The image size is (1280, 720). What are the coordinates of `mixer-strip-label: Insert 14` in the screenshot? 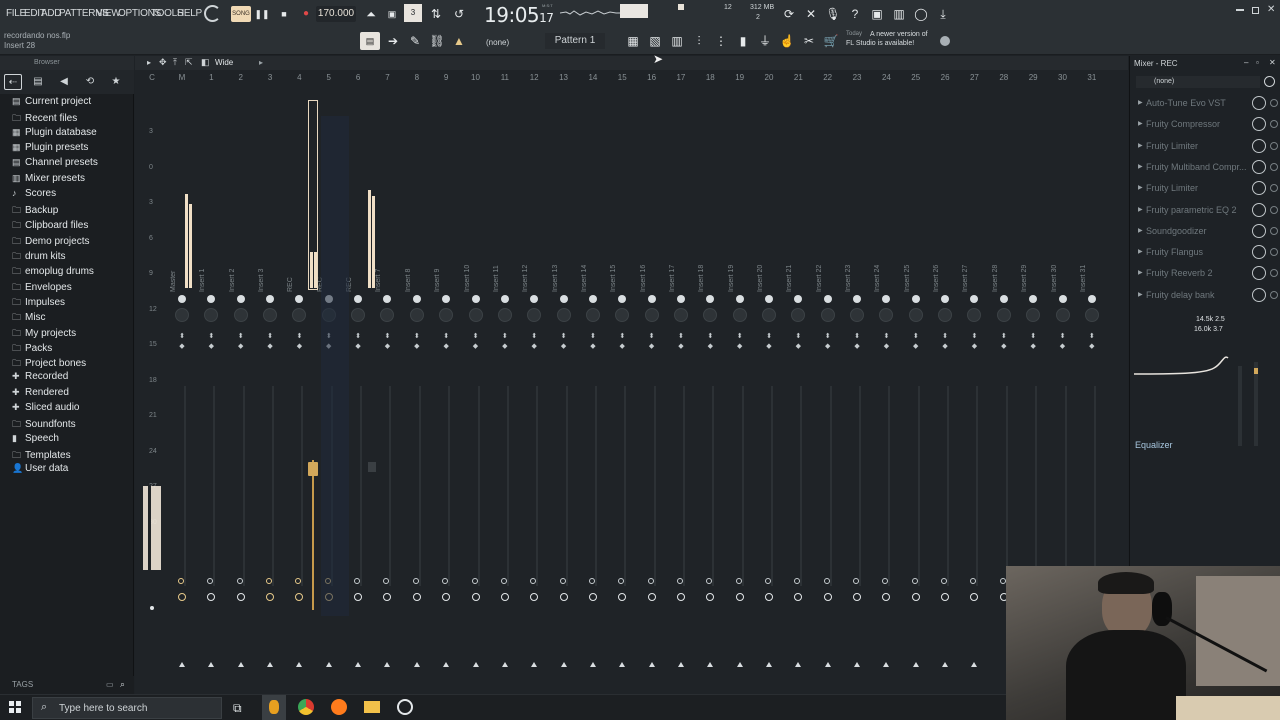 It's located at (586, 274).